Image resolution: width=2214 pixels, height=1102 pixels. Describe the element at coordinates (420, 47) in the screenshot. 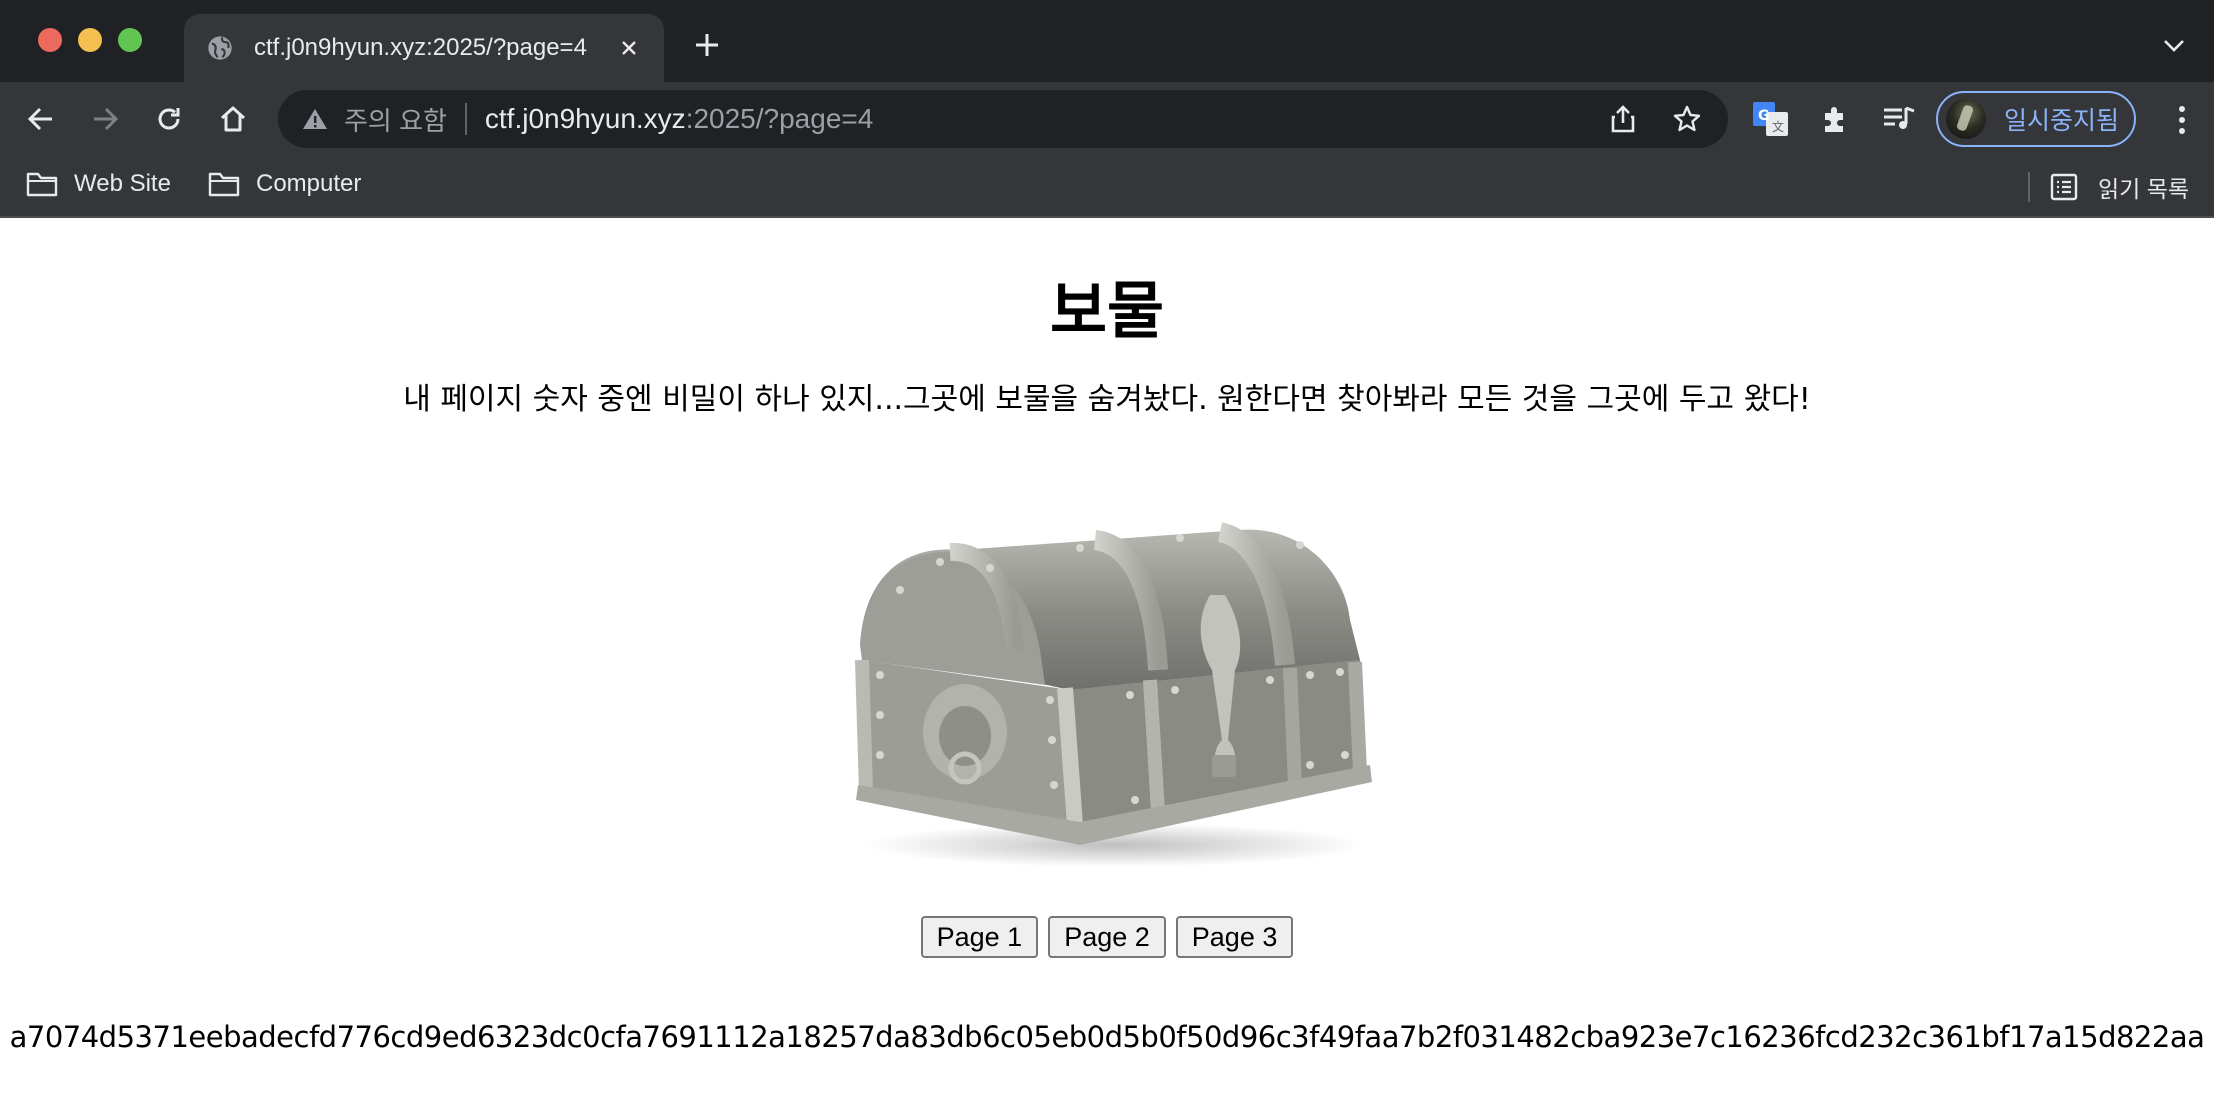

I see `tab-title: ctf.j0n9hyun.xyz:2025/?page=4` at that location.